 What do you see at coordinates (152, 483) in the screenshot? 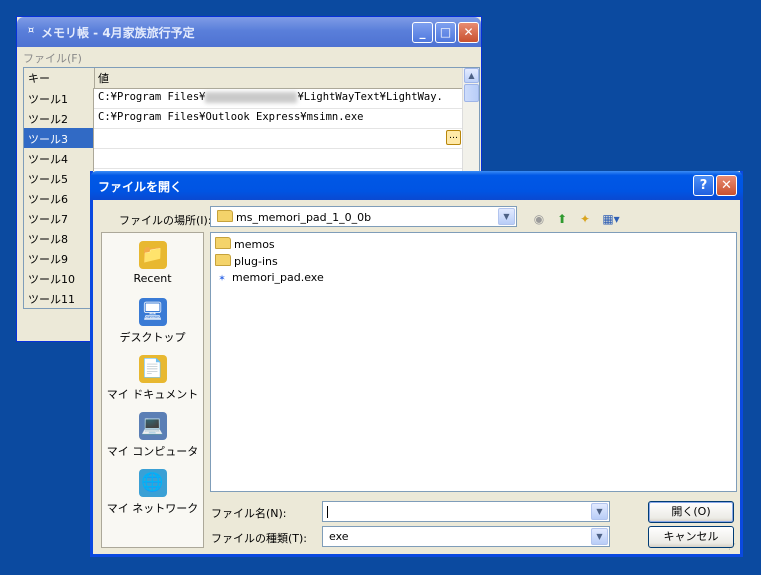
I see `place-icon: 🌐` at bounding box center [152, 483].